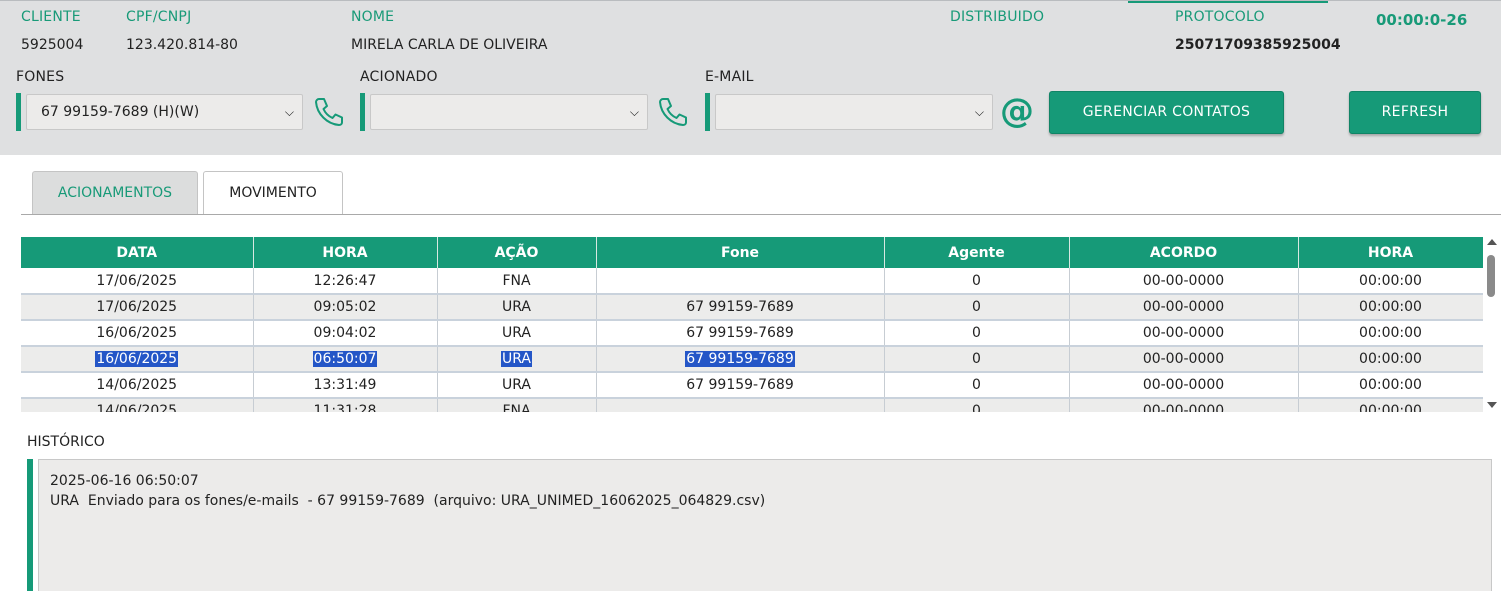 The width and height of the screenshot is (1501, 591). I want to click on scroll-down-arrow-icon, so click(1492, 405).